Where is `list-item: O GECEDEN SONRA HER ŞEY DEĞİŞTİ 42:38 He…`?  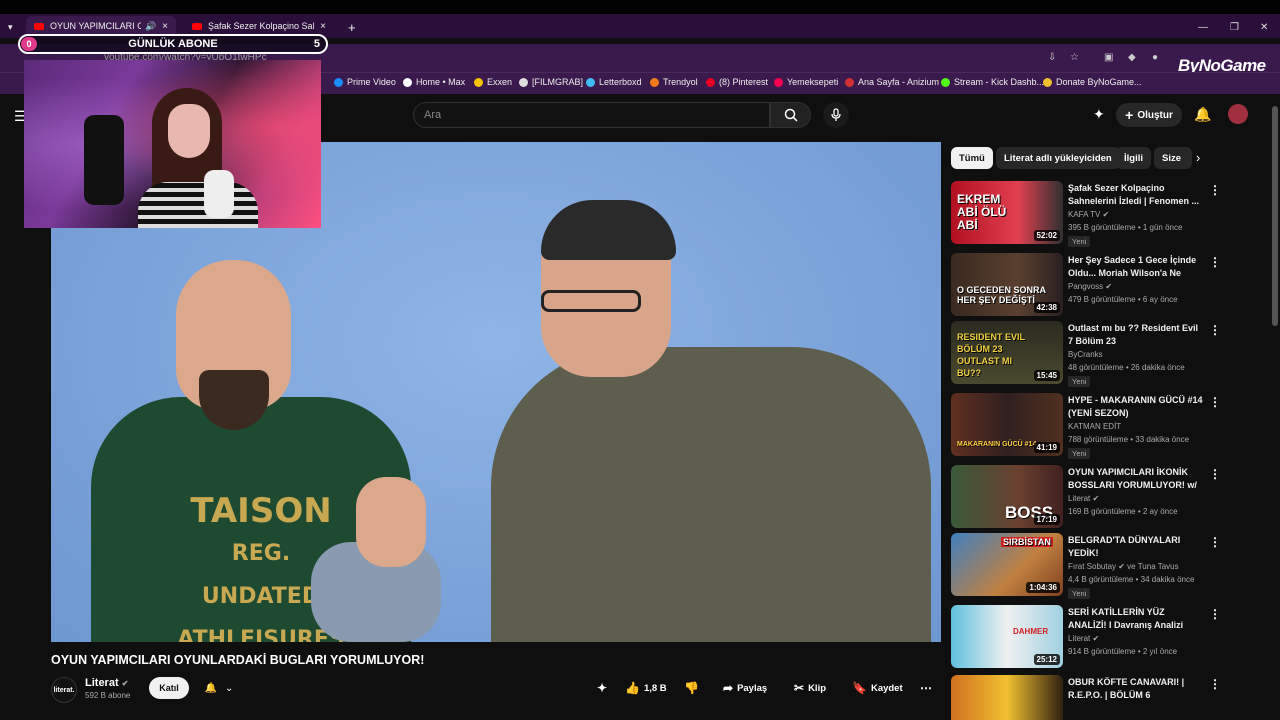
list-item: O GECEDEN SONRA HER ŞEY DEĞİŞTİ 42:38 He… is located at coordinates (1101, 286).